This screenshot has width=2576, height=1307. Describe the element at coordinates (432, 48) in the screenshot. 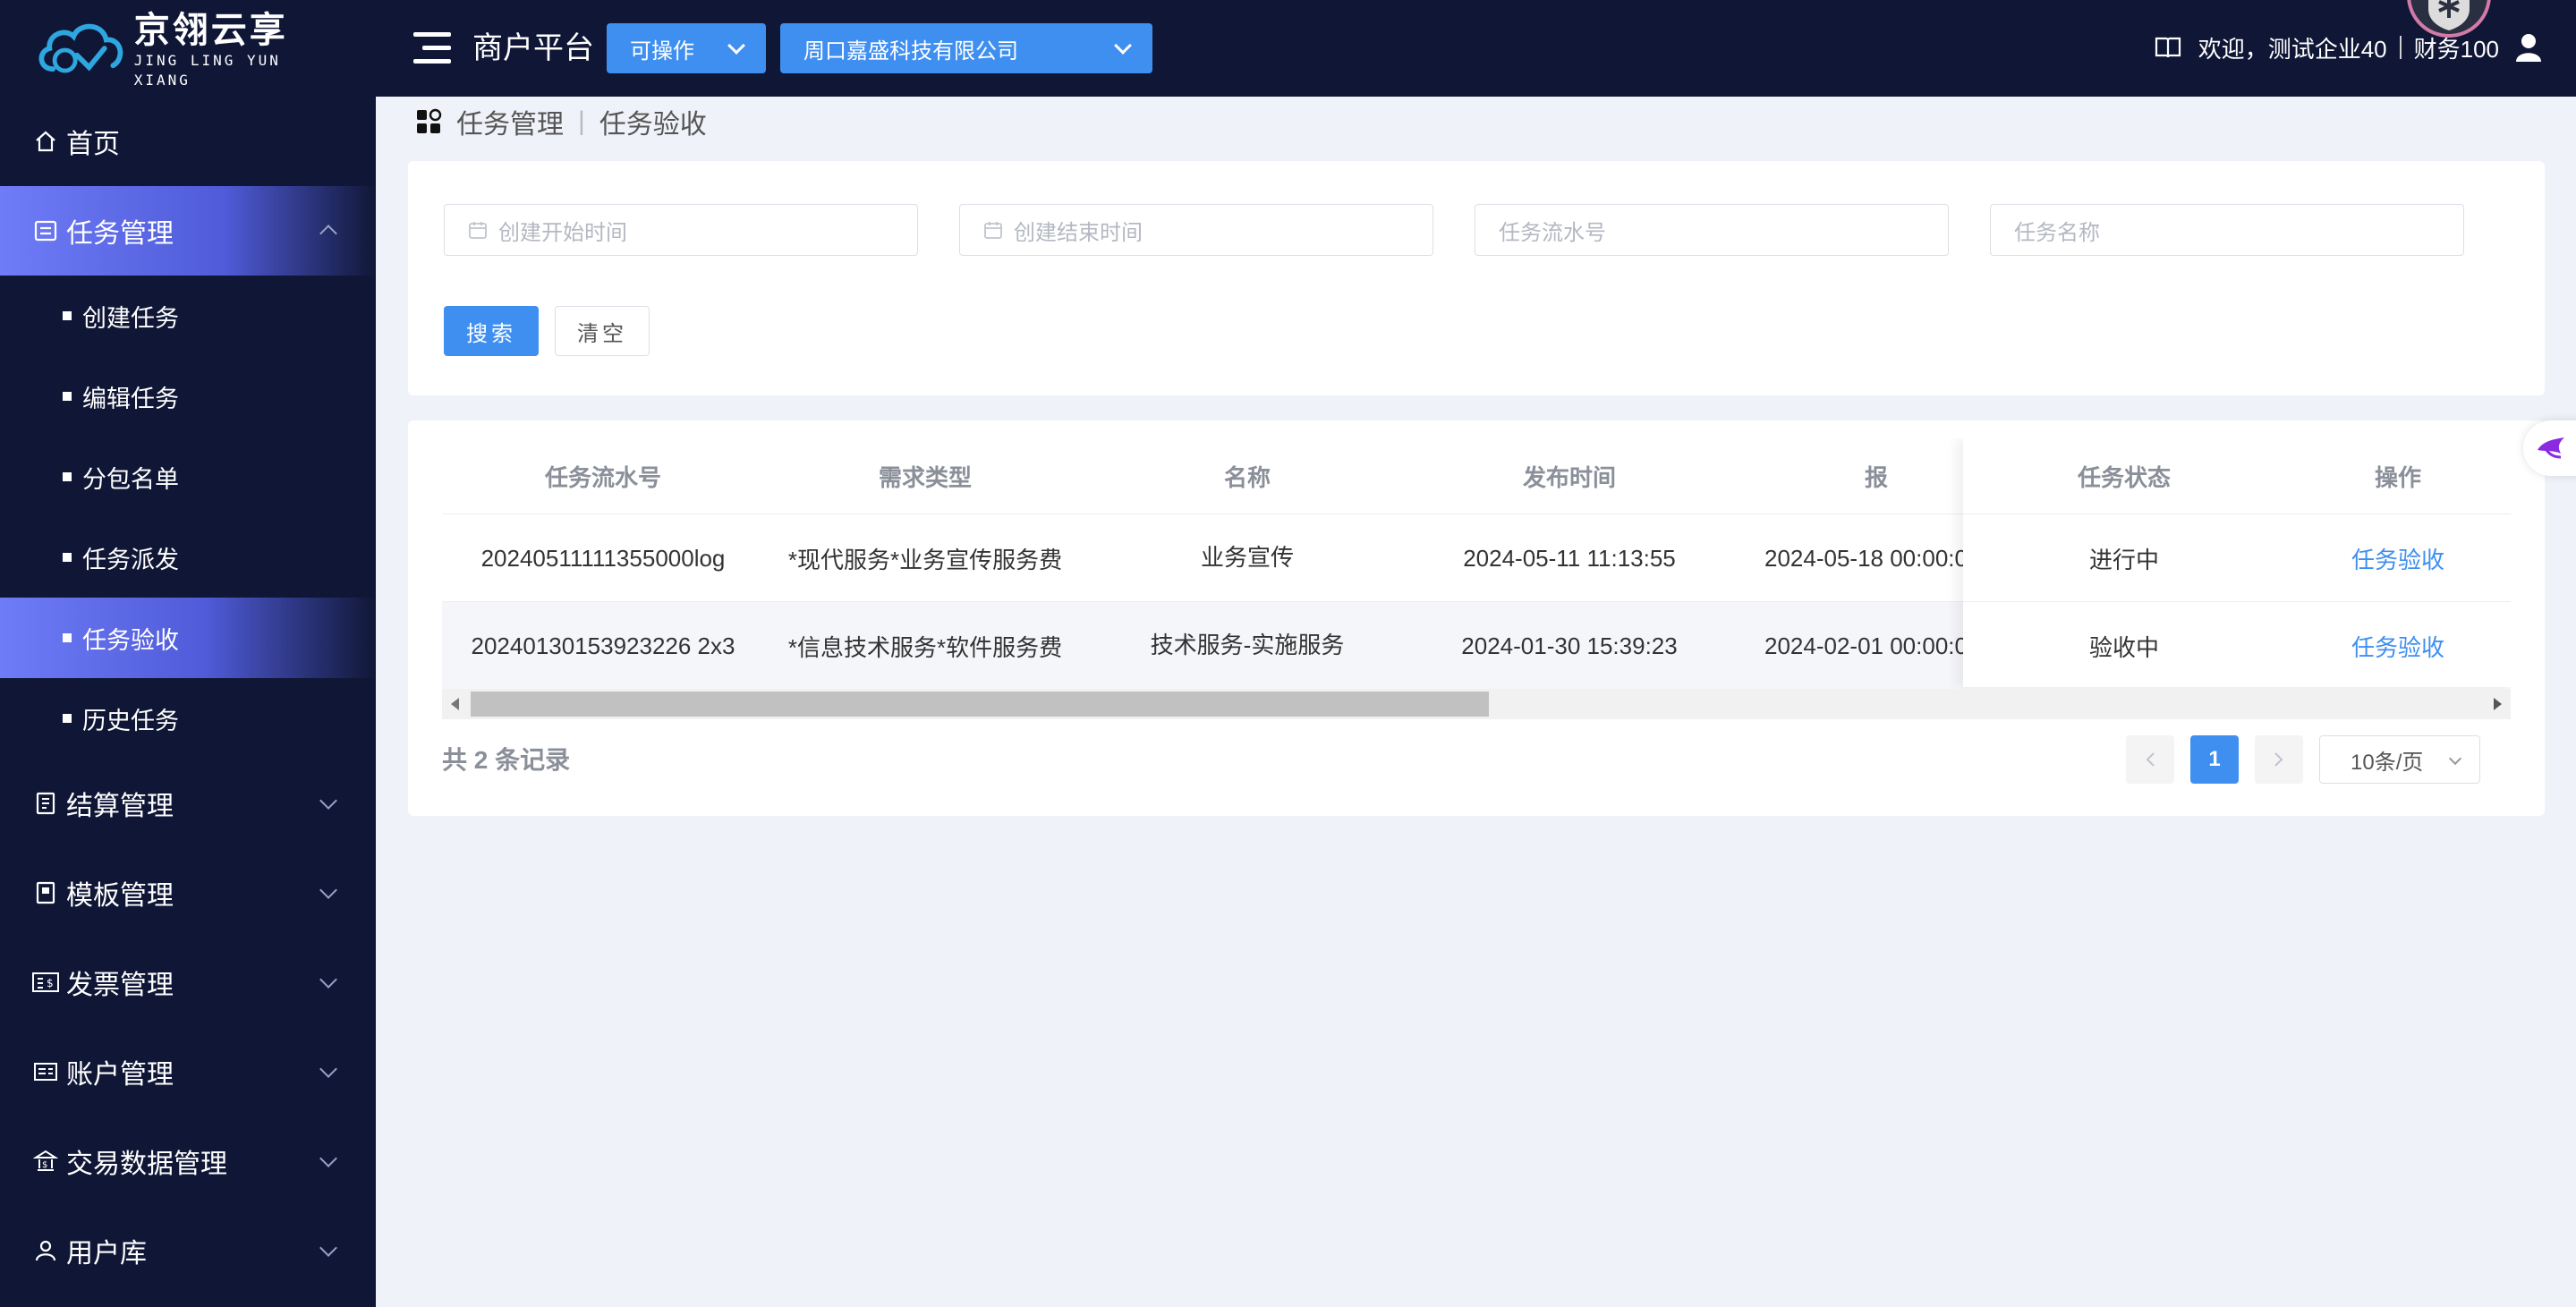

I see `menu-toggle-icon` at that location.